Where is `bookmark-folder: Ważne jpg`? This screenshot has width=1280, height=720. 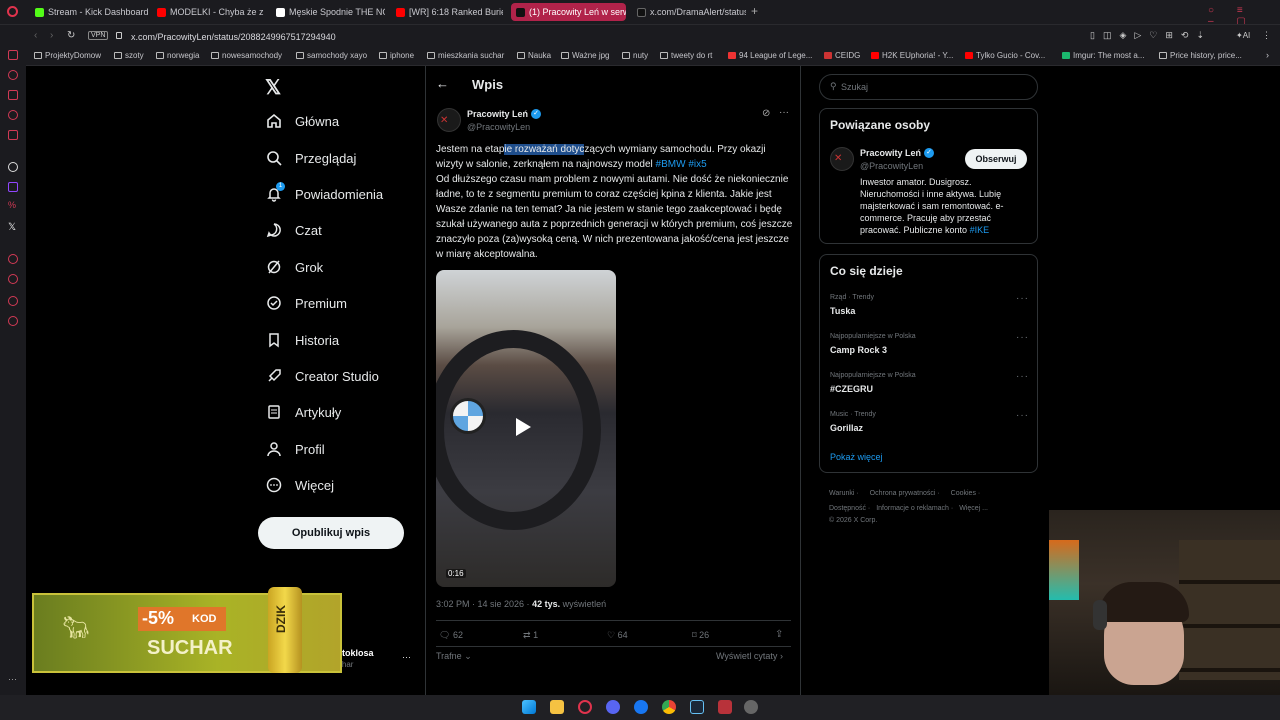
bookmark-folder: Ważne jpg is located at coordinates (585, 55).